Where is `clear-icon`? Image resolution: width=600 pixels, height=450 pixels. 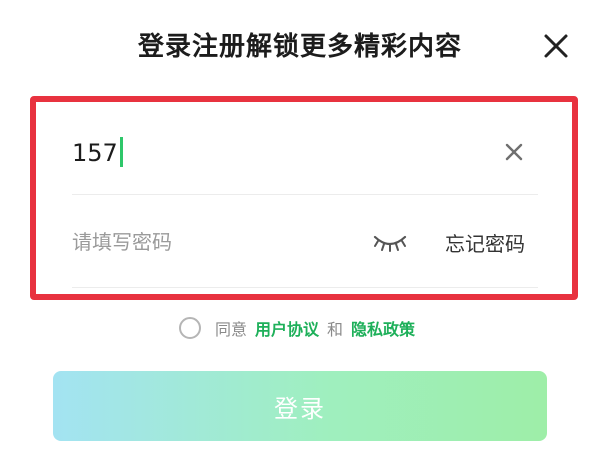 clear-icon is located at coordinates (514, 152).